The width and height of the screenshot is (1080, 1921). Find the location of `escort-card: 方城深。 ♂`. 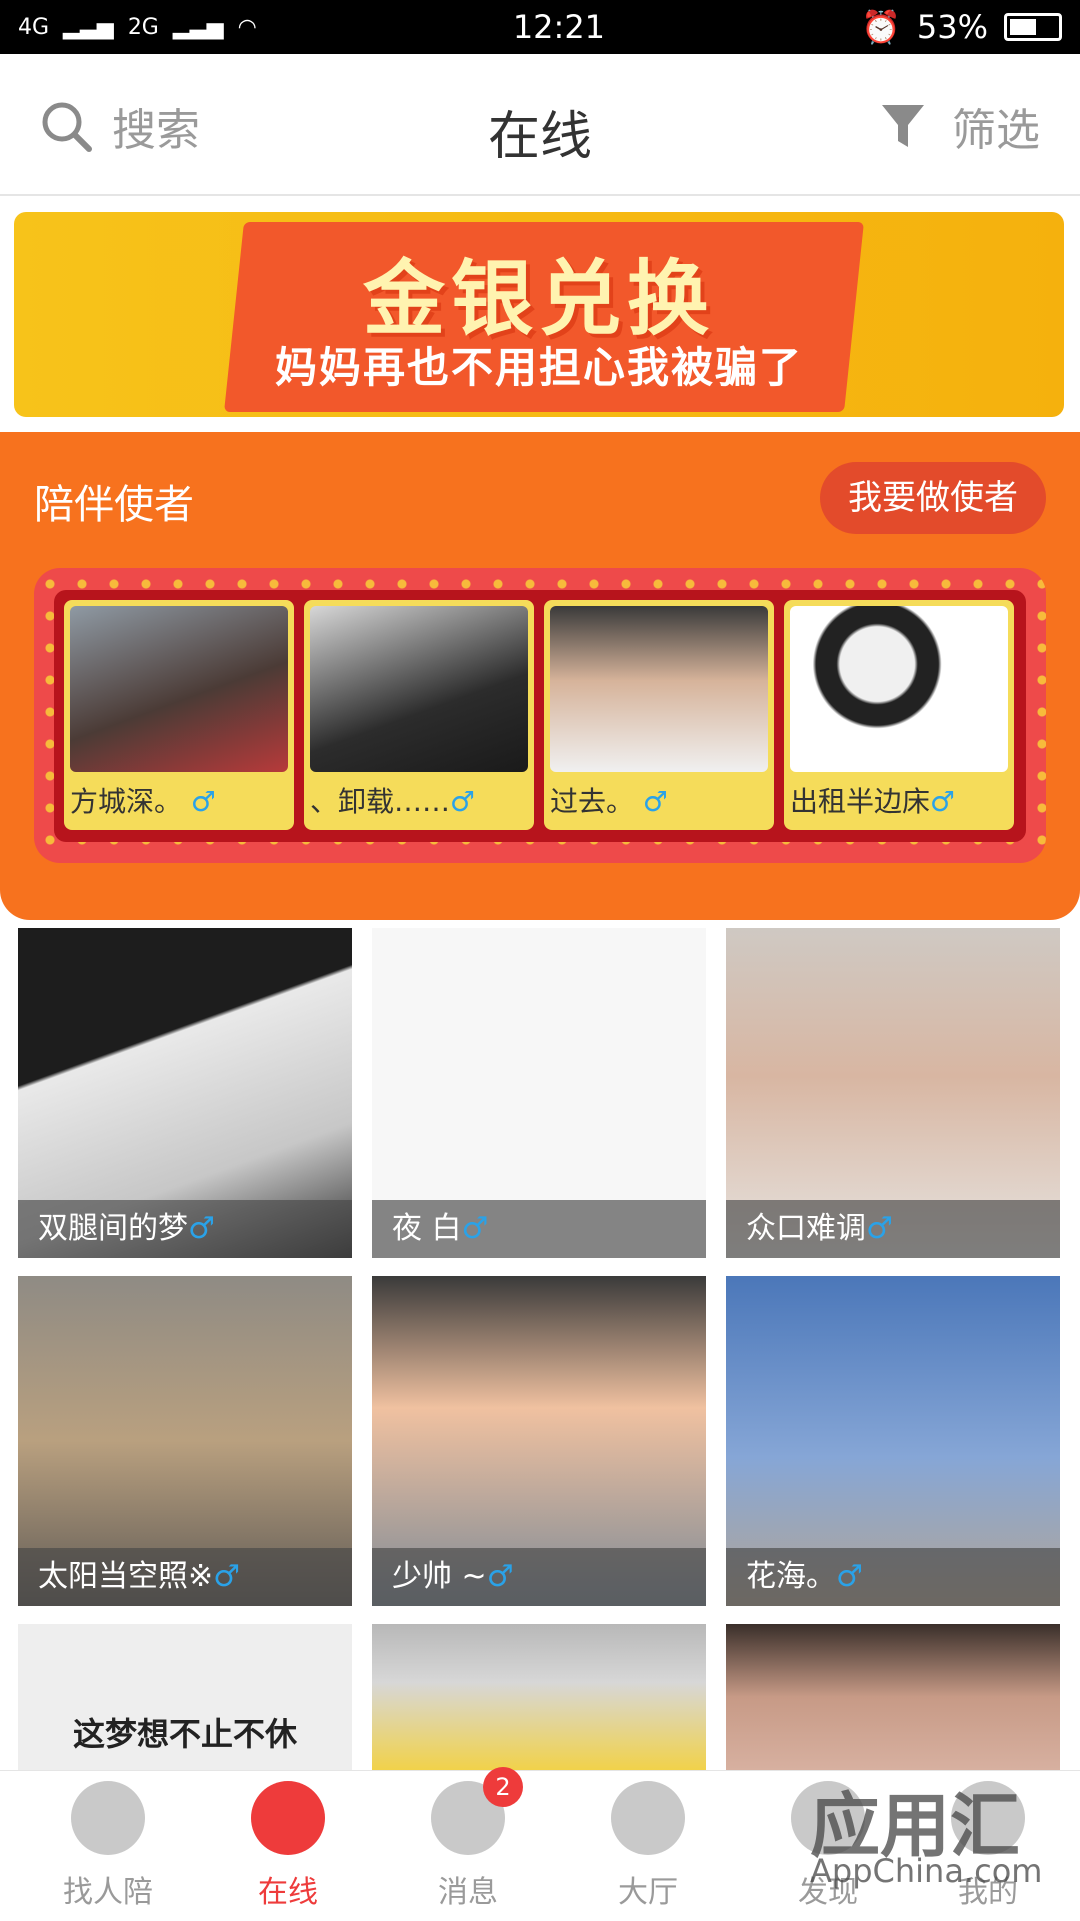

escort-card: 方城深。 ♂ is located at coordinates (179, 715).